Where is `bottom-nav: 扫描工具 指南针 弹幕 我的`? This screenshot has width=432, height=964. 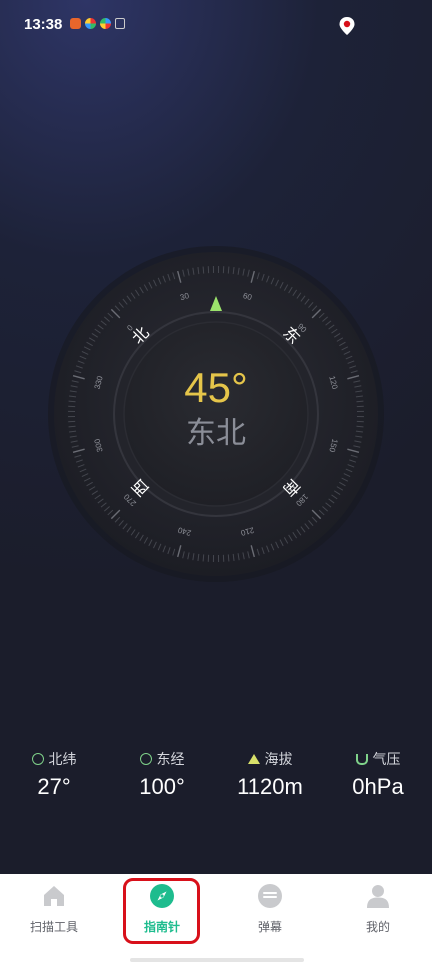 bottom-nav: 扫描工具 指南针 弹幕 我的 is located at coordinates (216, 919).